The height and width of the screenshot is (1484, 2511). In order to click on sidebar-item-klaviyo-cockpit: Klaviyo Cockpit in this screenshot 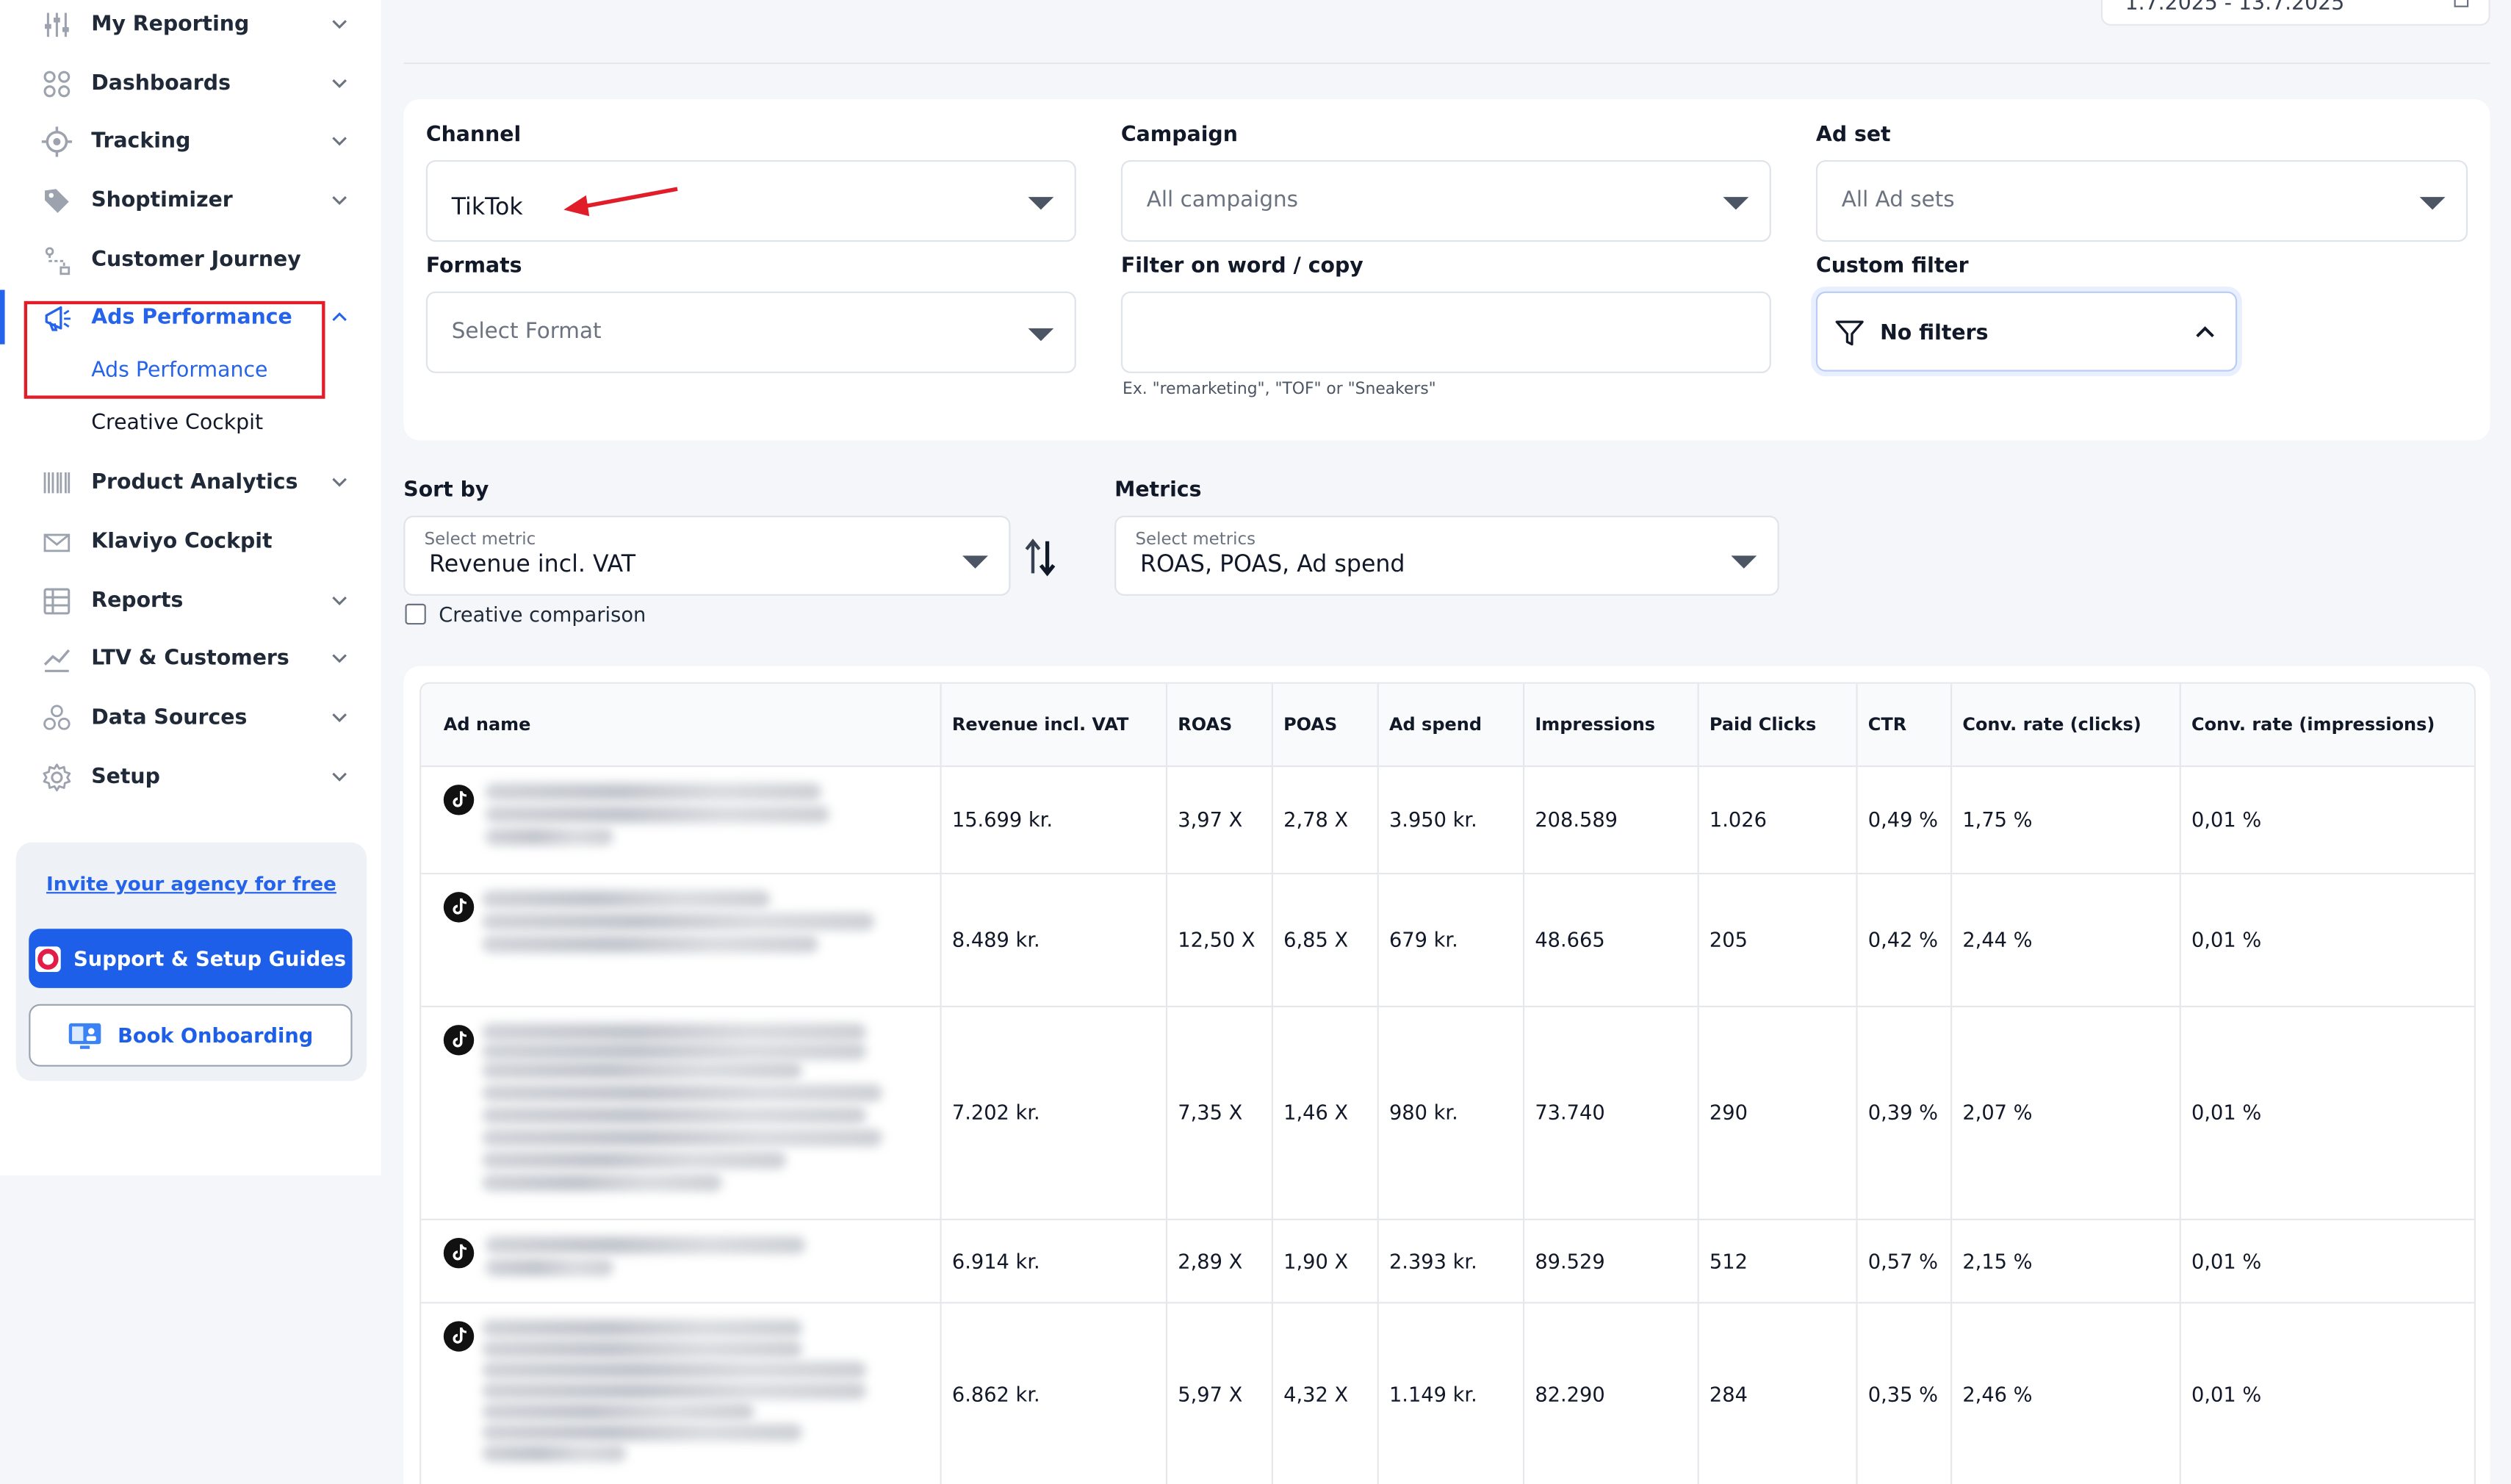, I will do `click(190, 541)`.